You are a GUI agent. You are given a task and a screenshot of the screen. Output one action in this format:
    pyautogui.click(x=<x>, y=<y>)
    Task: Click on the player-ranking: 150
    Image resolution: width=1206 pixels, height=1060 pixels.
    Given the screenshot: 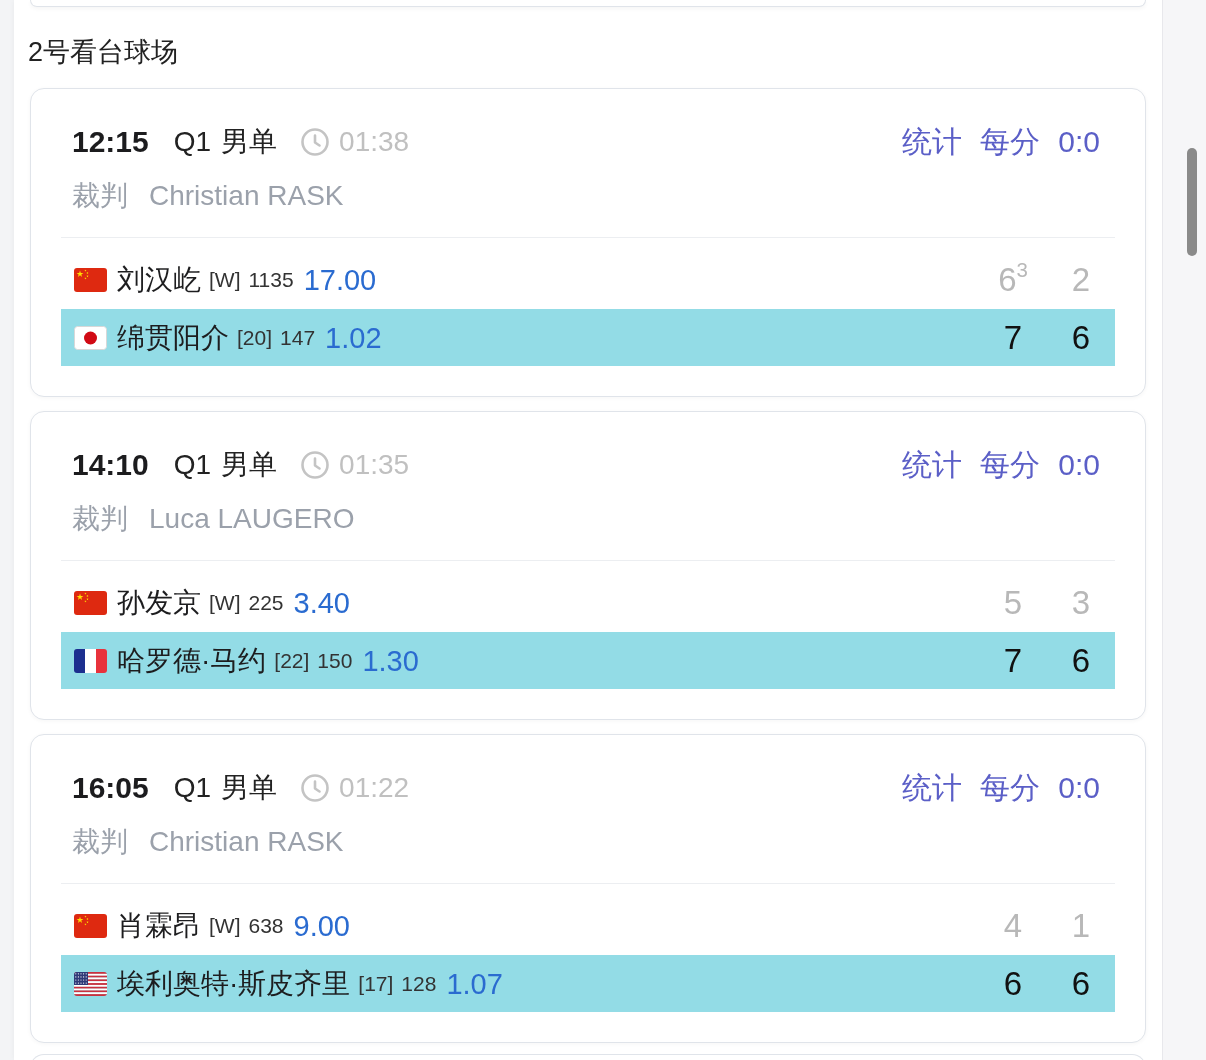 What is the action you would take?
    pyautogui.click(x=335, y=660)
    